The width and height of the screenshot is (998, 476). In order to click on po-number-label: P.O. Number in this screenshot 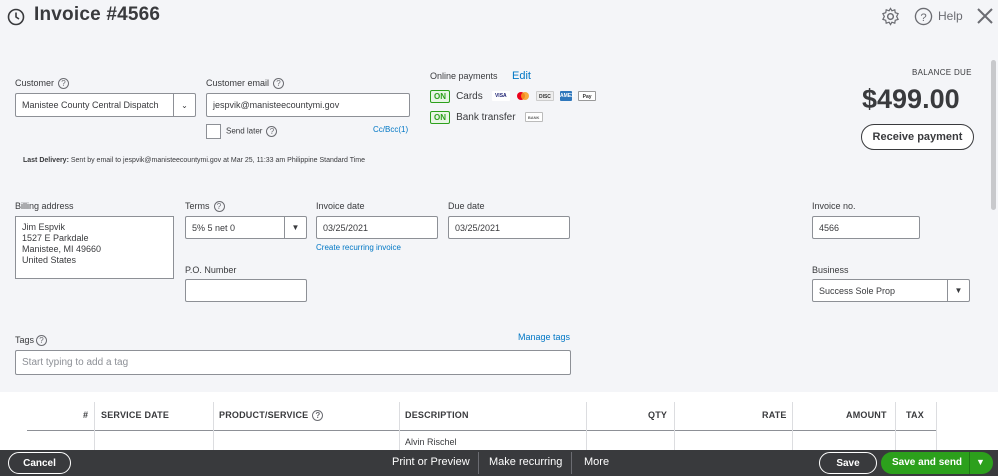, I will do `click(211, 270)`.